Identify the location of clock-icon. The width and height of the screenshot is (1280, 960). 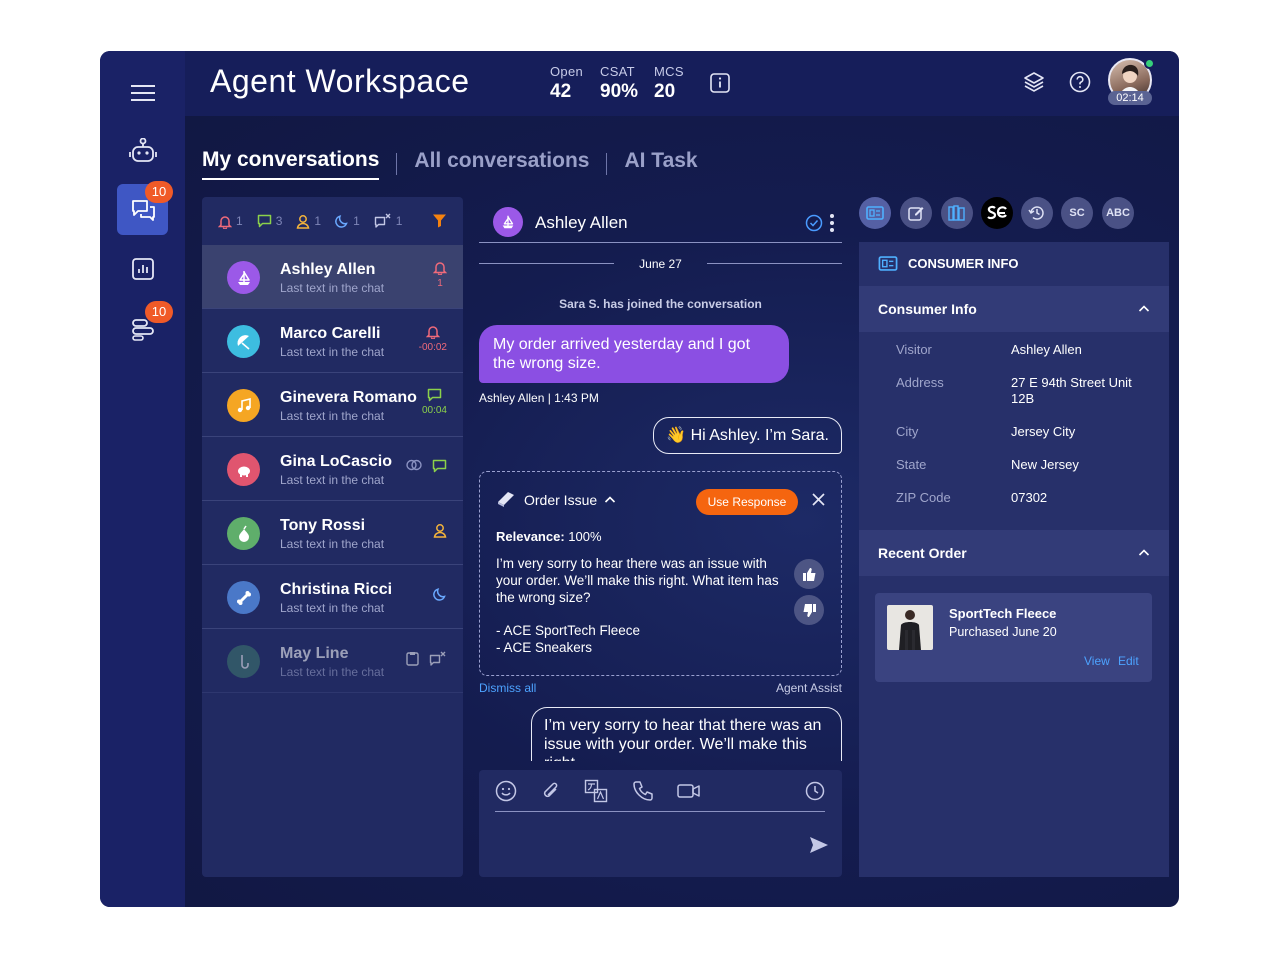
(815, 793).